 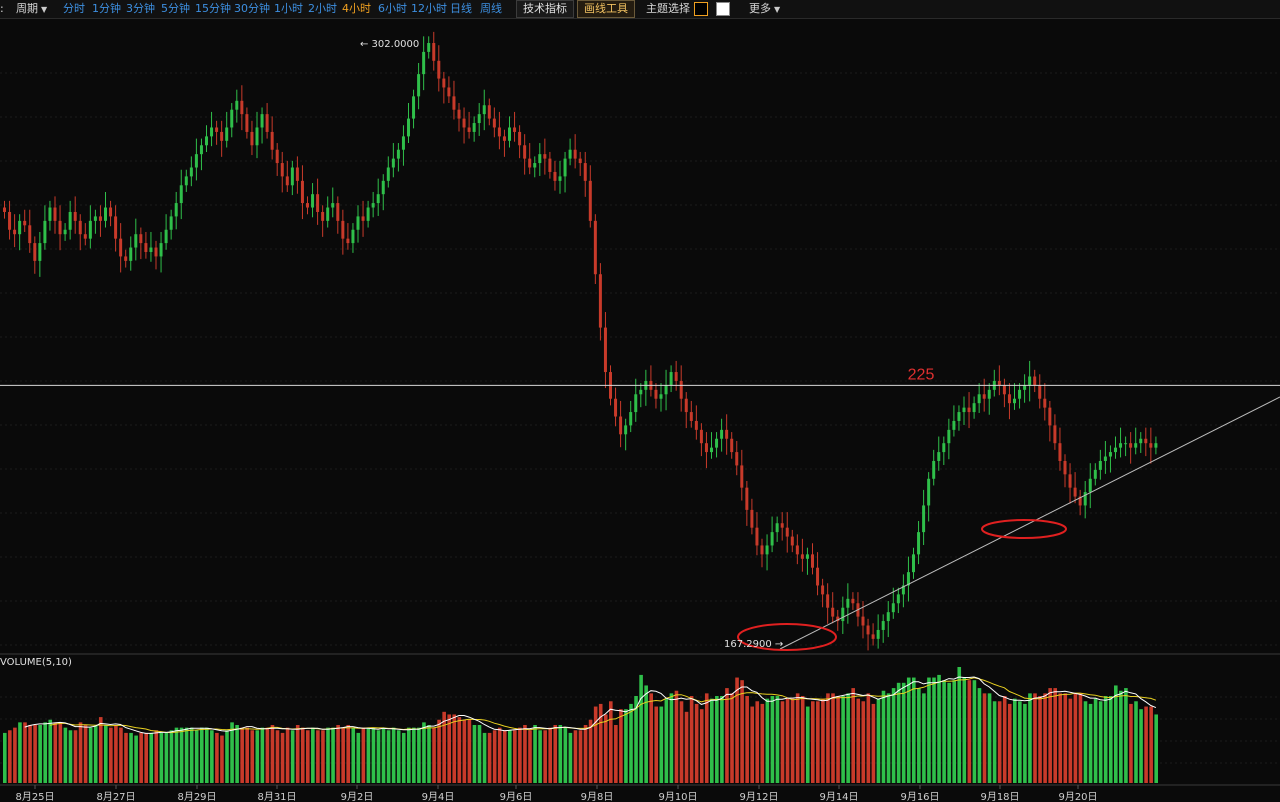 What do you see at coordinates (175, 9) in the screenshot?
I see `tab-timeframe: 5分钟` at bounding box center [175, 9].